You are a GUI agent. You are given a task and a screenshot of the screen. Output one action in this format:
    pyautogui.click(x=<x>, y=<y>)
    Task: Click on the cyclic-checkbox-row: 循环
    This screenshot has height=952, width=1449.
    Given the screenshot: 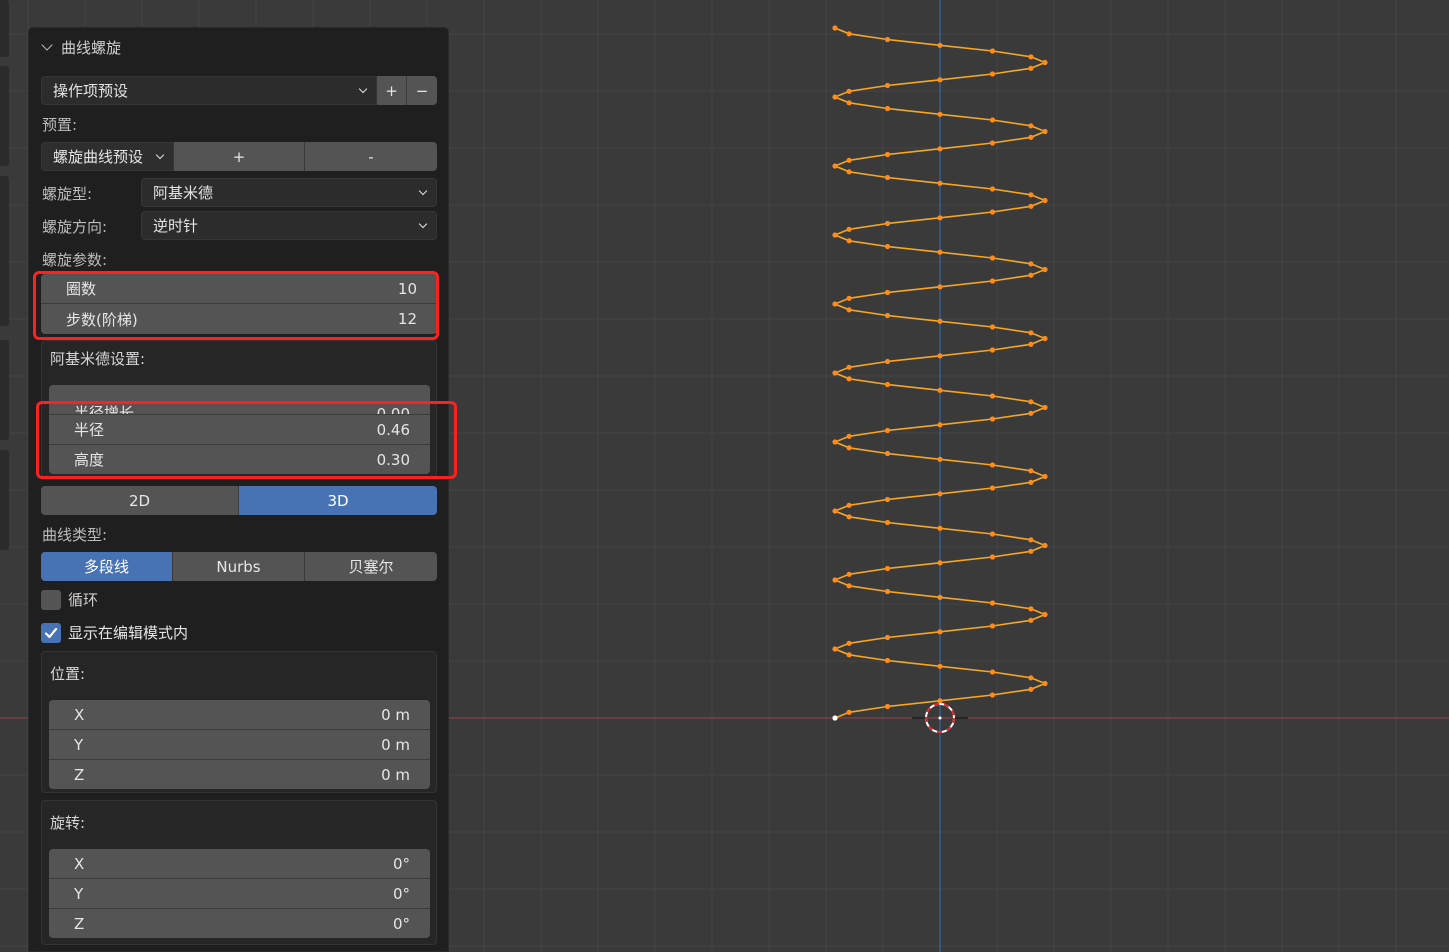 What is the action you would take?
    pyautogui.click(x=69, y=599)
    